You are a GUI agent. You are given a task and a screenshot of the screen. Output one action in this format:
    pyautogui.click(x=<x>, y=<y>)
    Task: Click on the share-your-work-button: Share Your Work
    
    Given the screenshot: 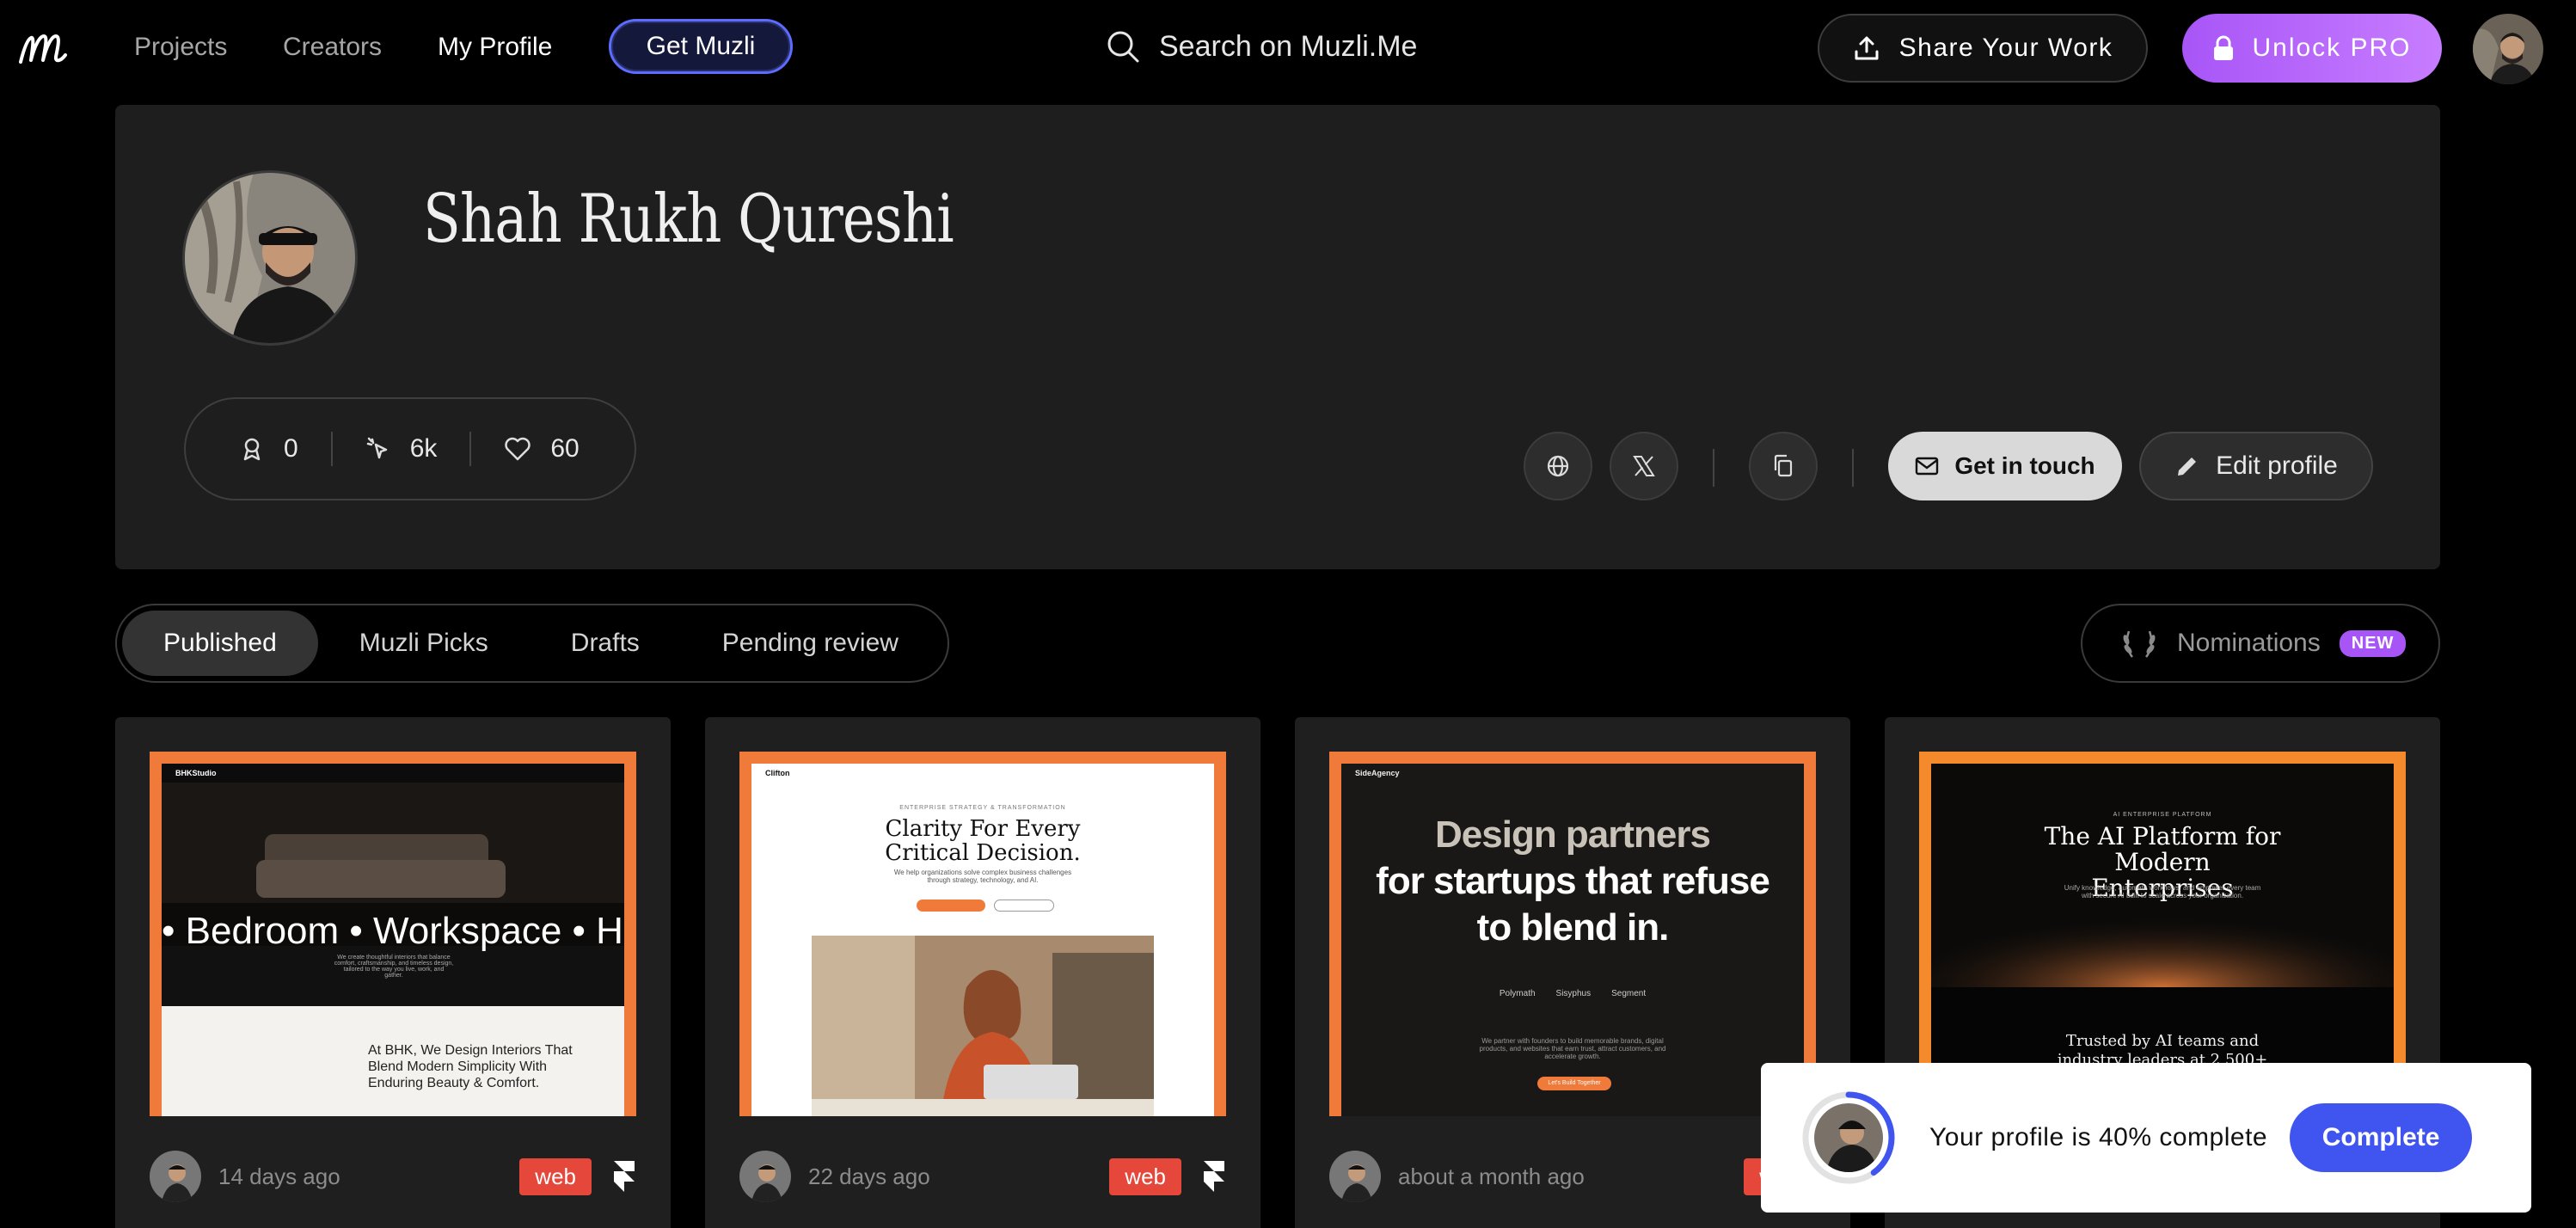 What is the action you would take?
    pyautogui.click(x=1983, y=49)
    